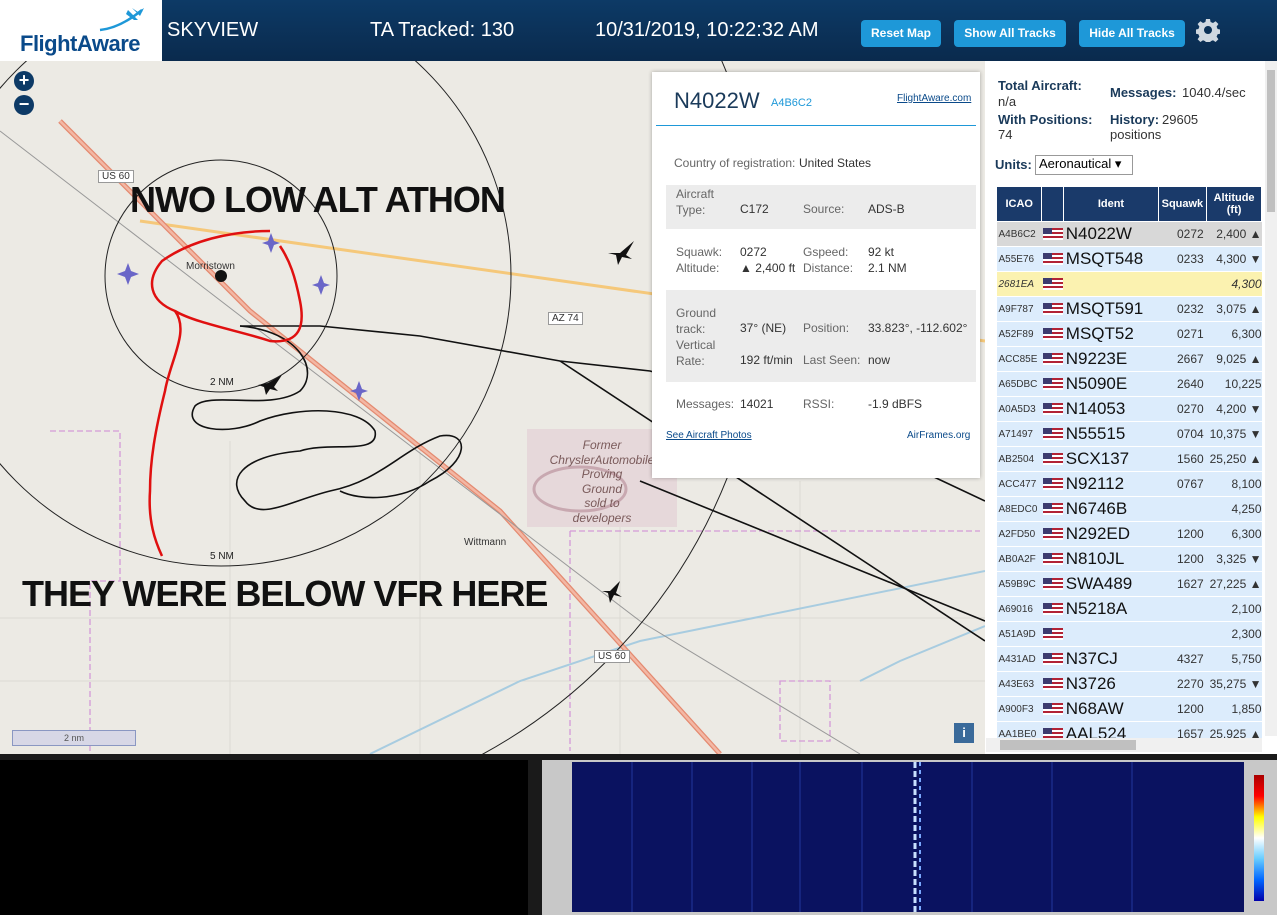 Image resolution: width=1277 pixels, height=915 pixels. I want to click on plane-logo-icon, so click(121, 20).